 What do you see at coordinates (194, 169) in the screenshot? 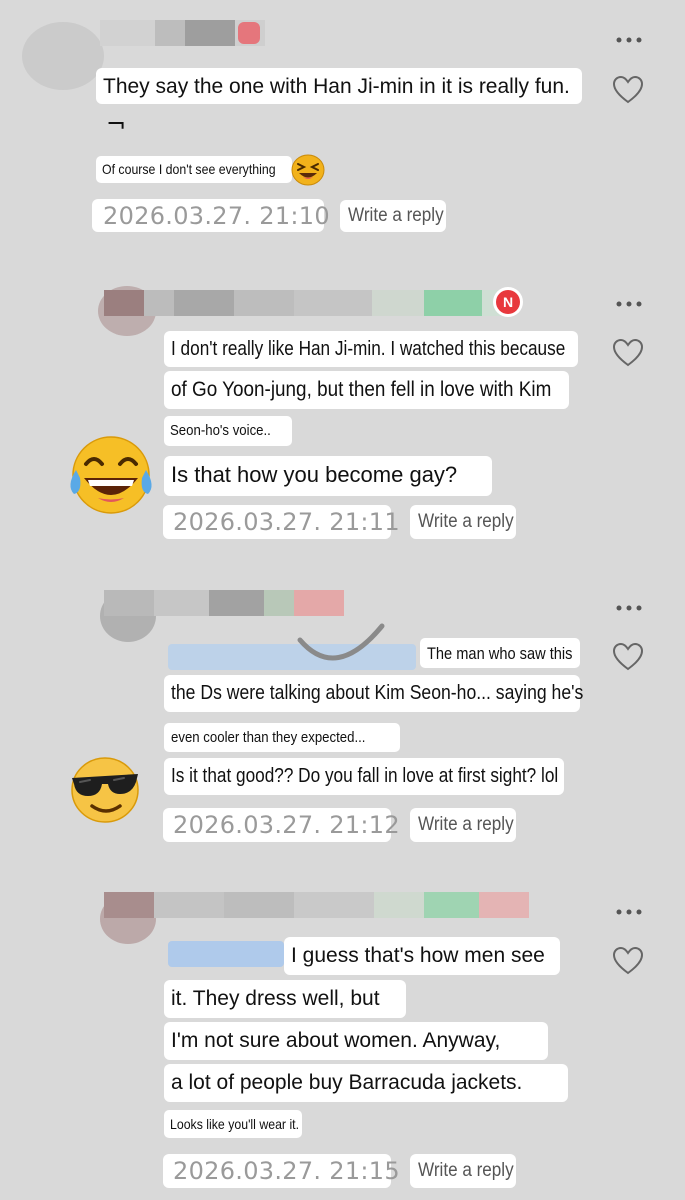
I see `comment-small-text: Of course I don't see everything` at bounding box center [194, 169].